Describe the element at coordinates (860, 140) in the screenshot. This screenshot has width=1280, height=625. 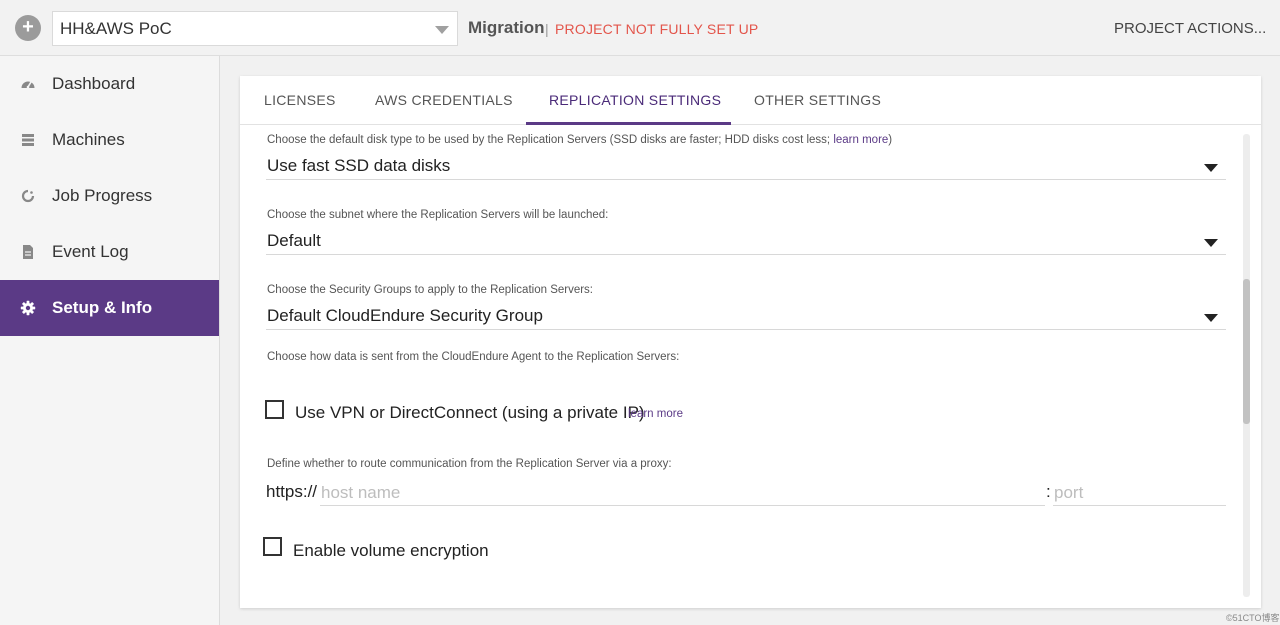
I see `disk-learn-more-link: learn more` at that location.